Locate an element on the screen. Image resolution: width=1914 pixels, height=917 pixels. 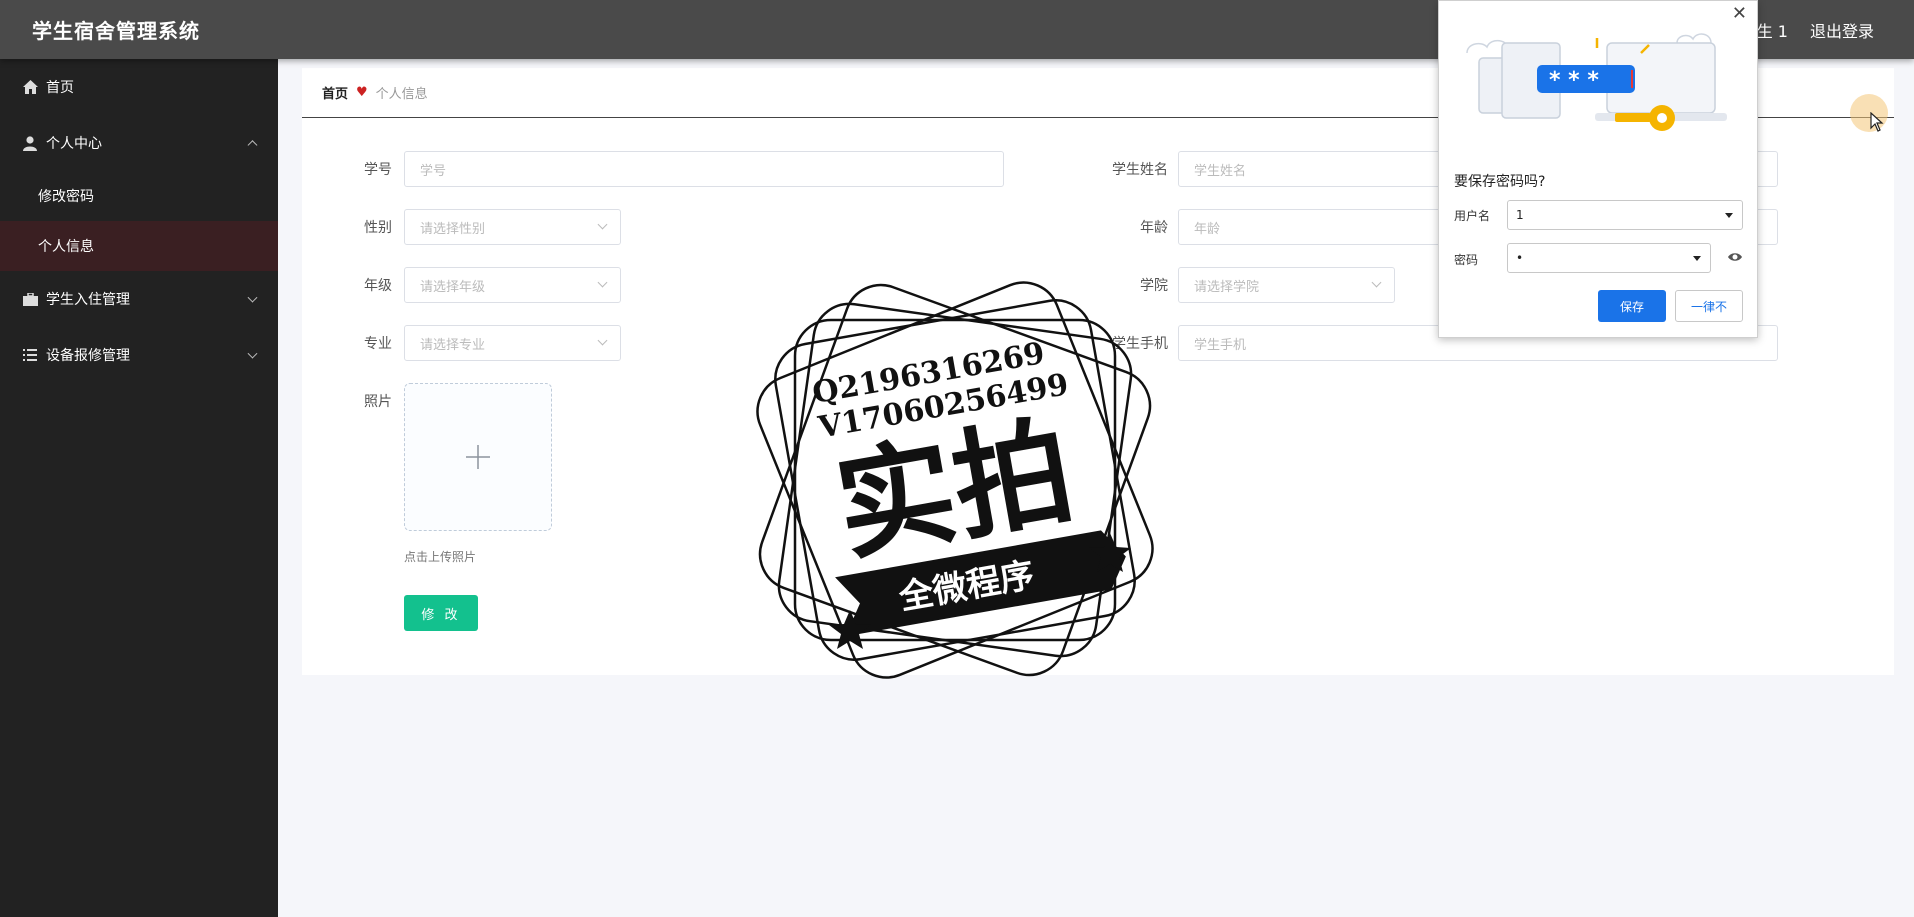
username-select: 1 is located at coordinates (1625, 215).